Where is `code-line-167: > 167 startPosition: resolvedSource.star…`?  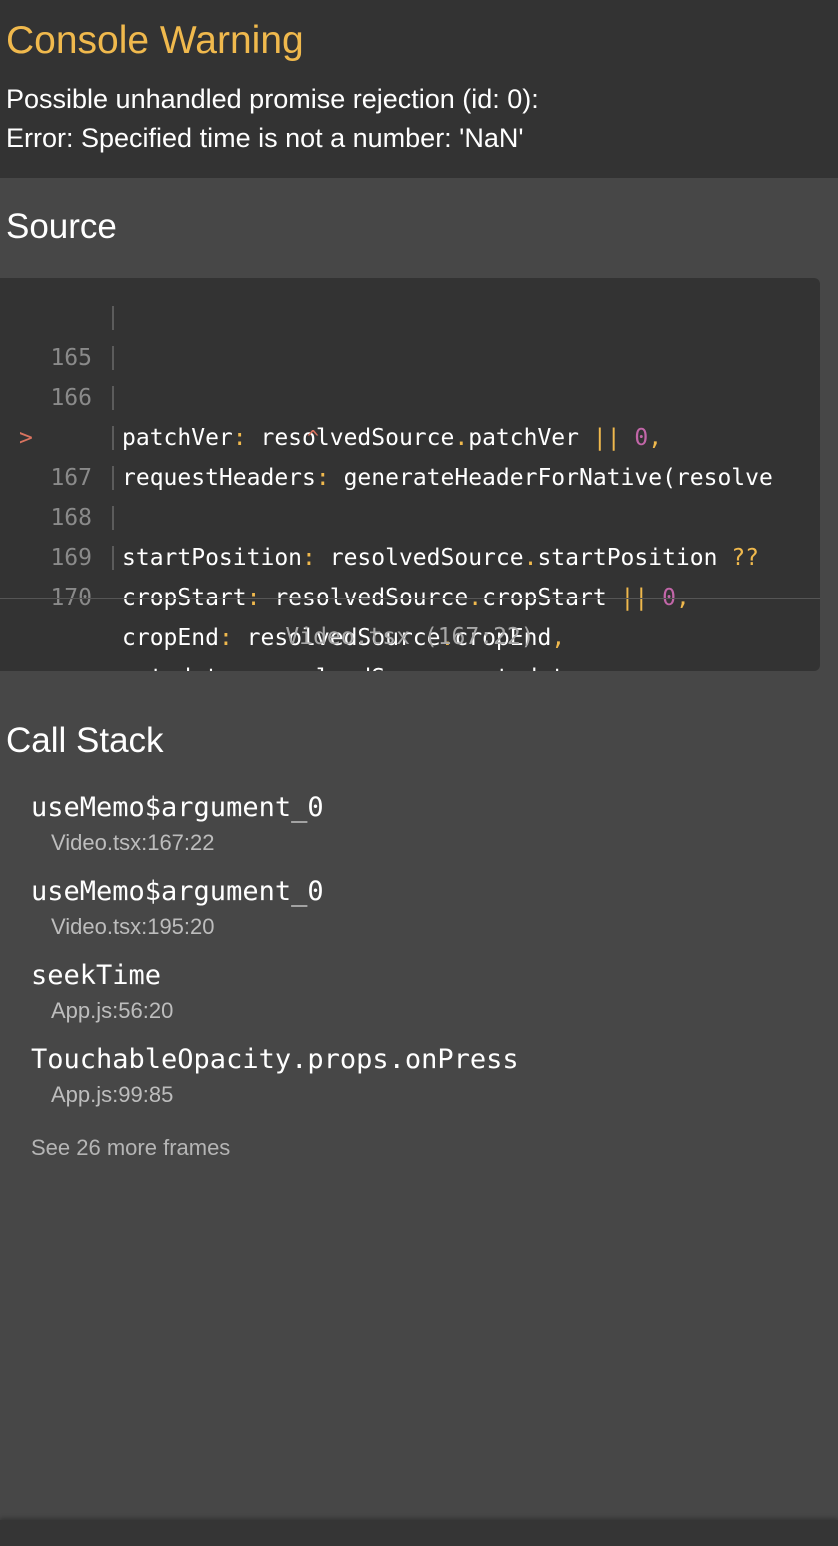 code-line-167: > 167 startPosition: resolvedSource.star… is located at coordinates (410, 474).